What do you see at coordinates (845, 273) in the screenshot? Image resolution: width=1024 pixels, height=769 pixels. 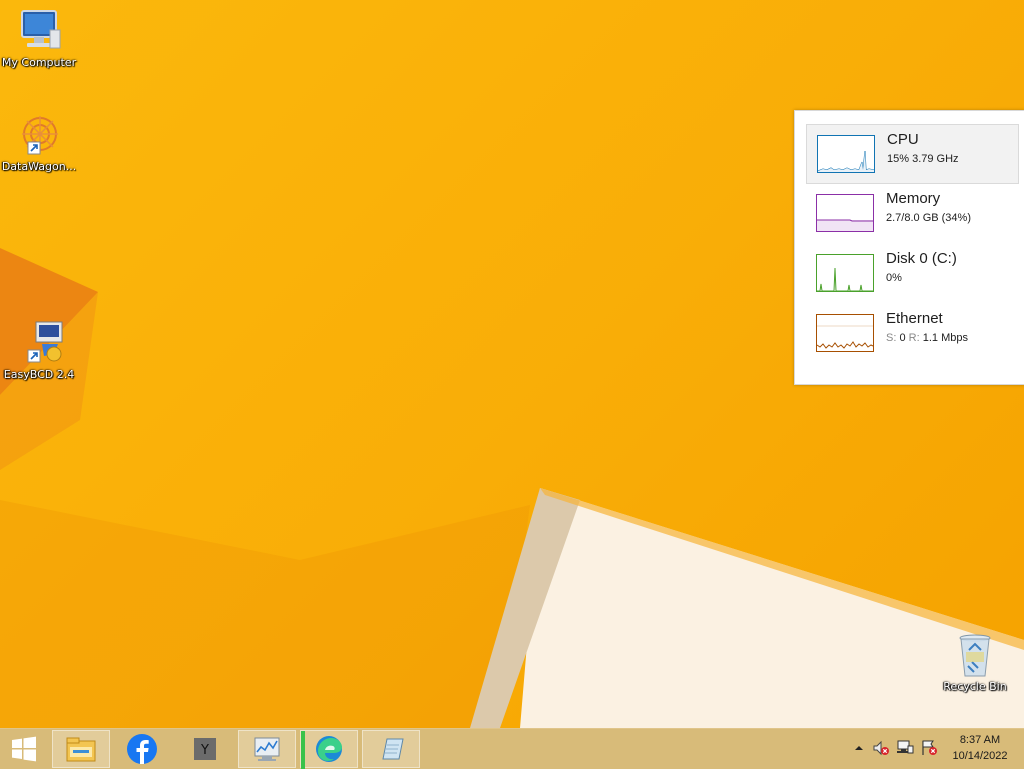 I see `disk-graph` at bounding box center [845, 273].